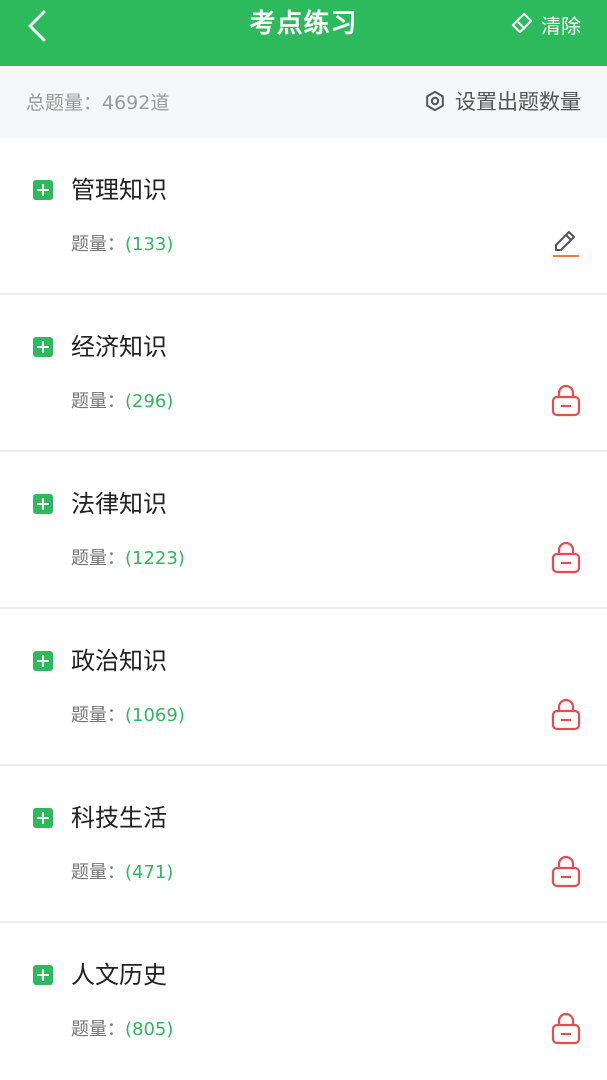 The height and width of the screenshot is (1080, 607). Describe the element at coordinates (435, 101) in the screenshot. I see `gear-icon` at that location.